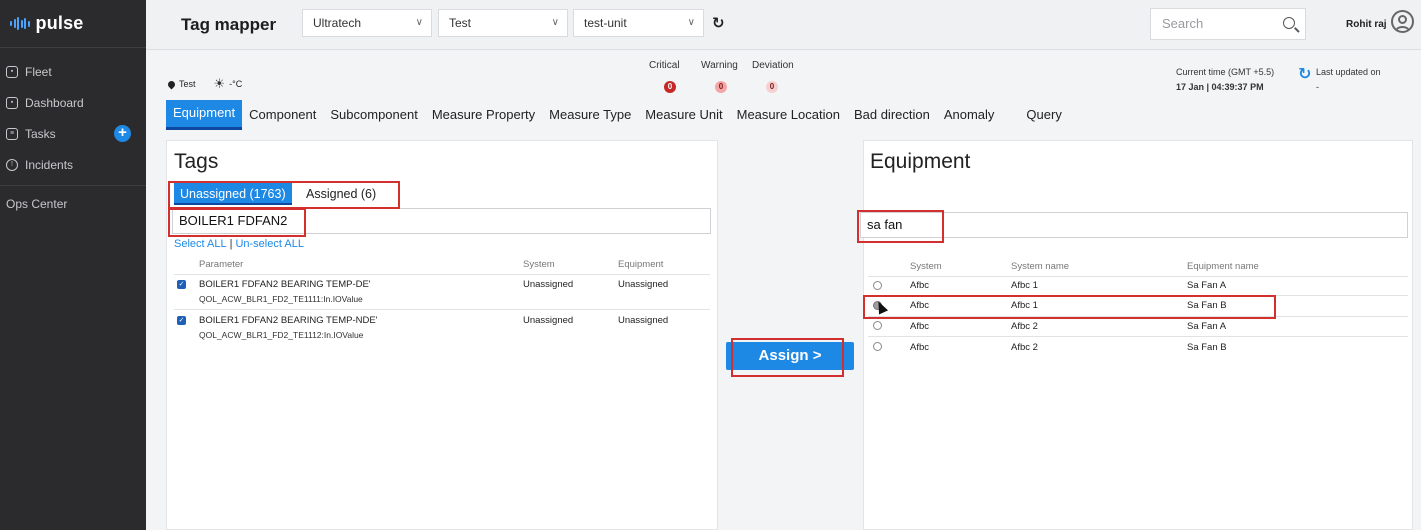  What do you see at coordinates (73, 164) in the screenshot?
I see `sidebar-item-incidents: ! Incidents` at bounding box center [73, 164].